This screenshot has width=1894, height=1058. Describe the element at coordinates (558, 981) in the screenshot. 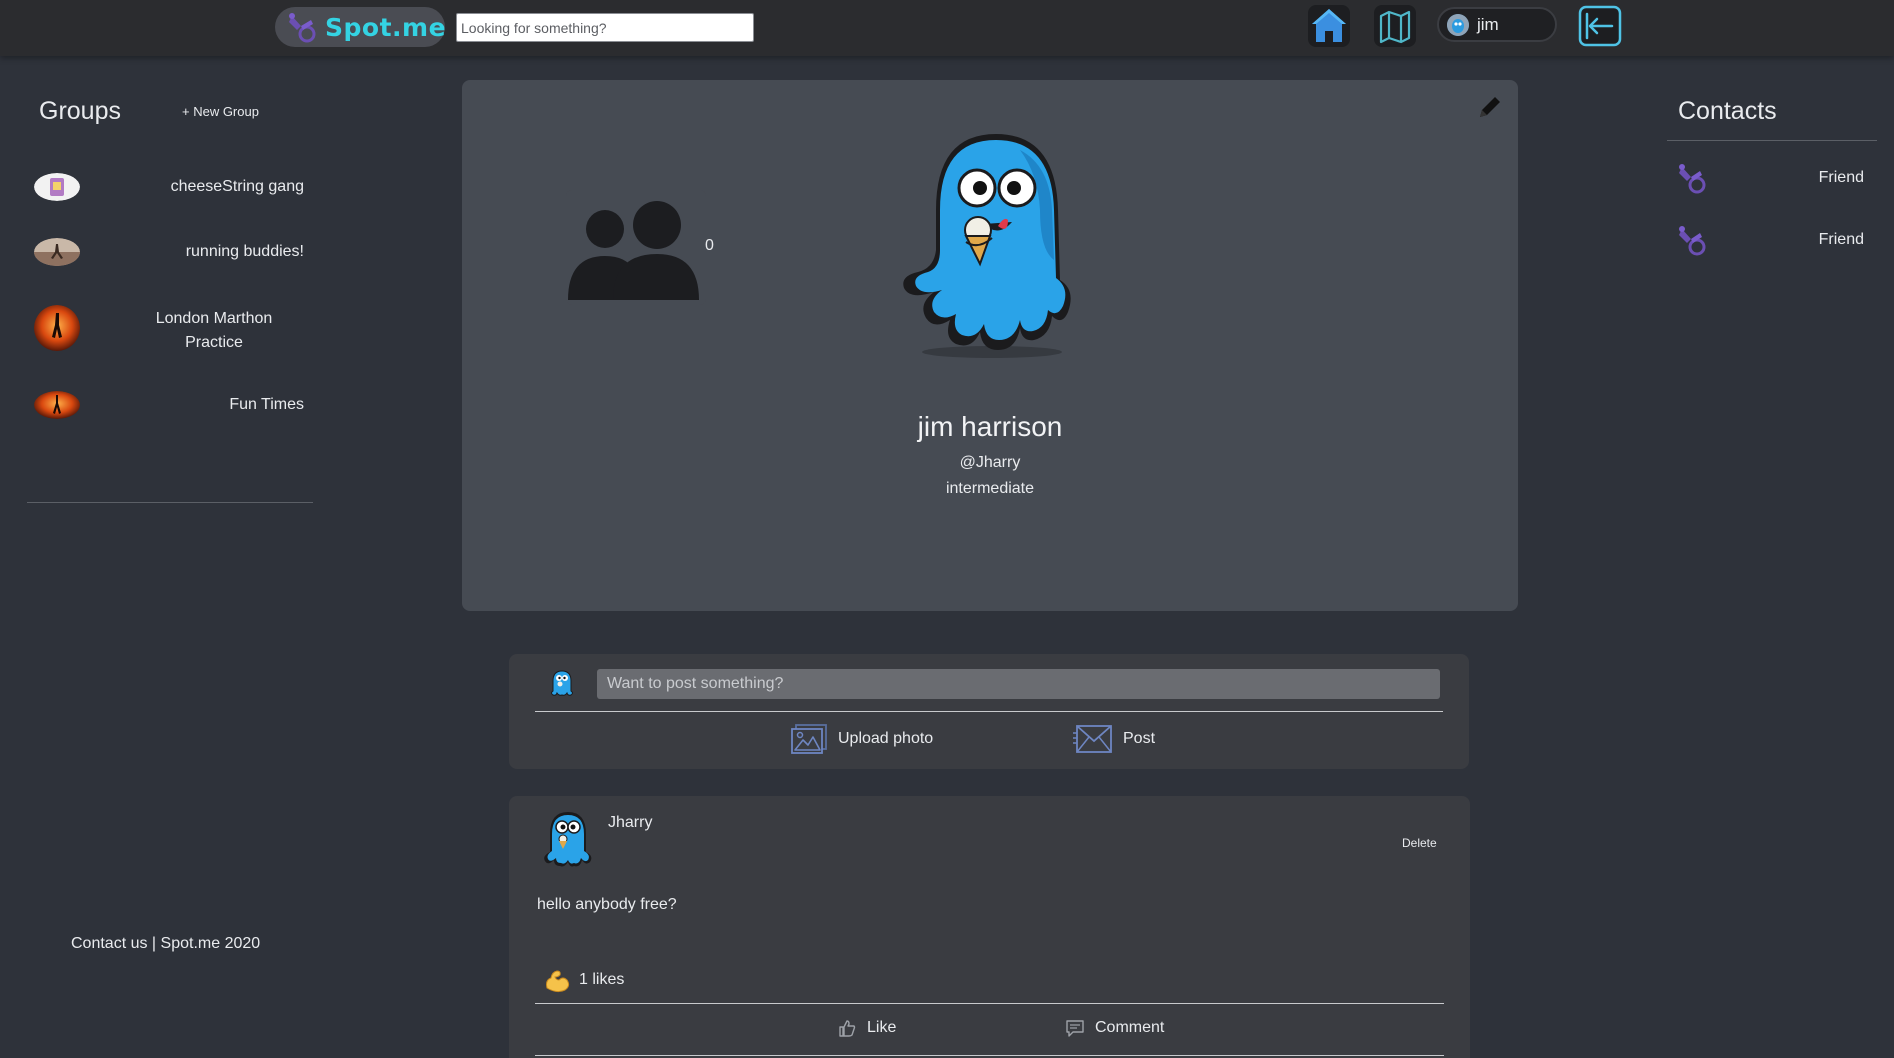

I see `flexed-bicep-icon` at that location.